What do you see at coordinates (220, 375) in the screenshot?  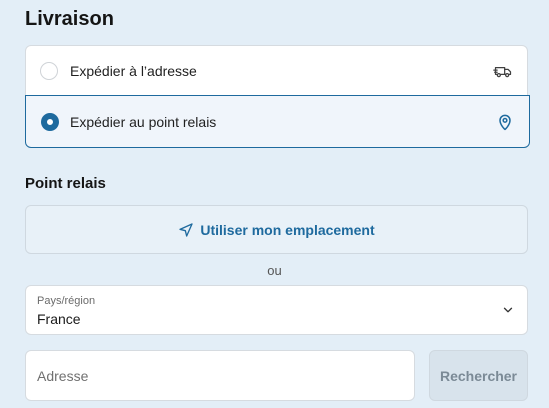 I see `address-input` at bounding box center [220, 375].